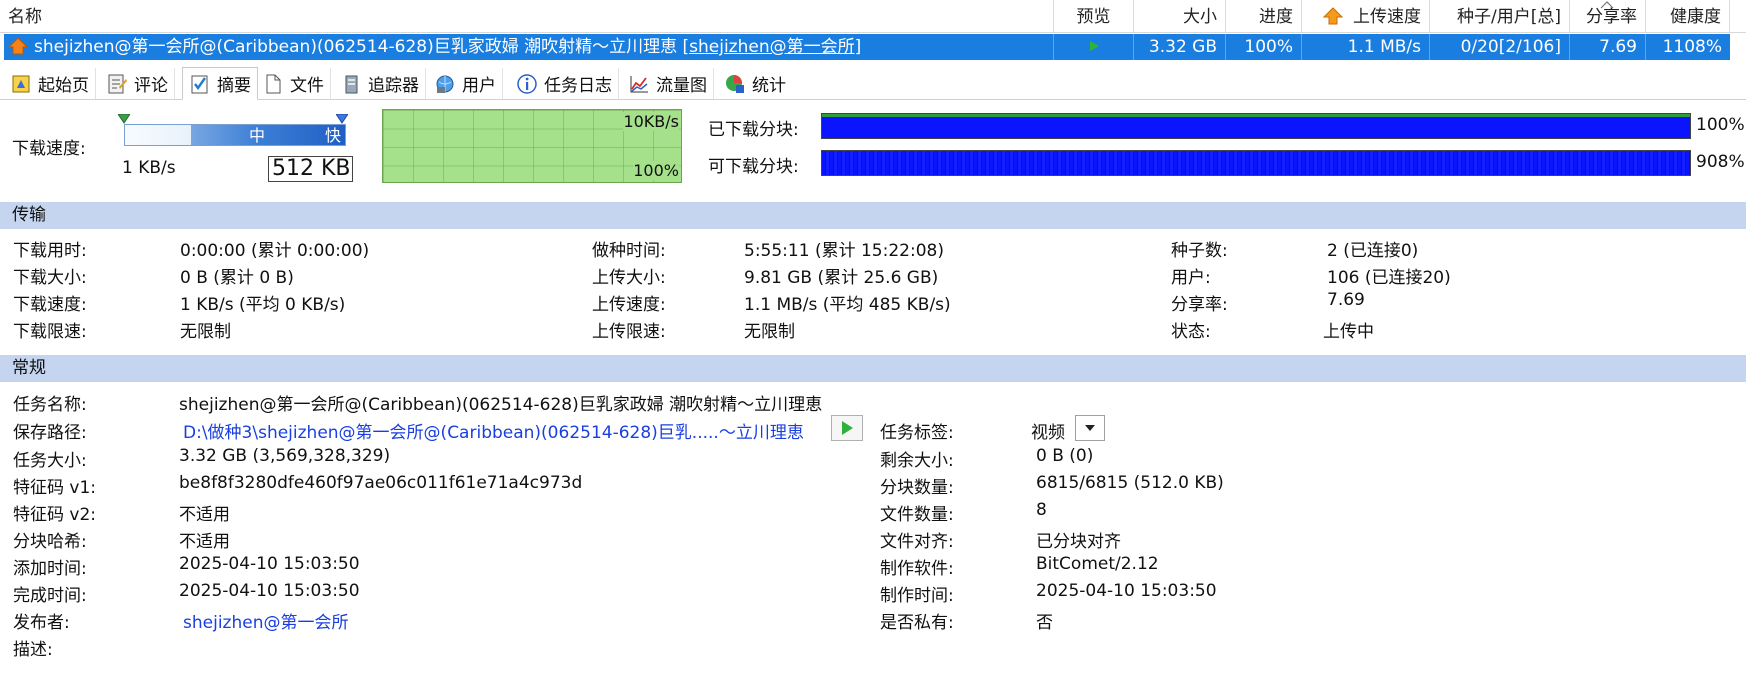 The width and height of the screenshot is (1746, 674). I want to click on transfer-key: 下载用时:, so click(50, 251).